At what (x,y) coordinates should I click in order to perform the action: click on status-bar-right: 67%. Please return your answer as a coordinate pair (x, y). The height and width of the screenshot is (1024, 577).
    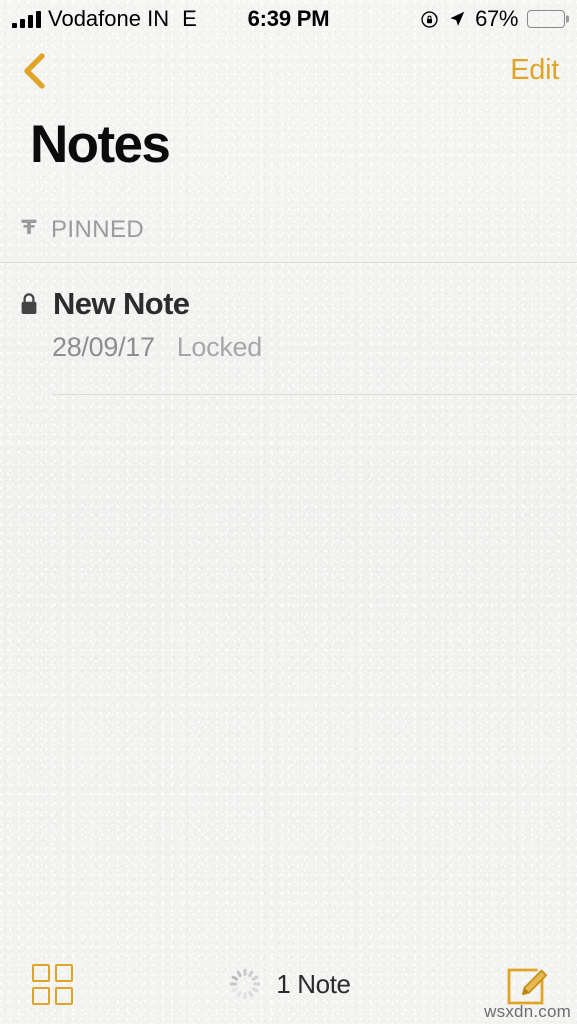
    Looking at the image, I should click on (494, 19).